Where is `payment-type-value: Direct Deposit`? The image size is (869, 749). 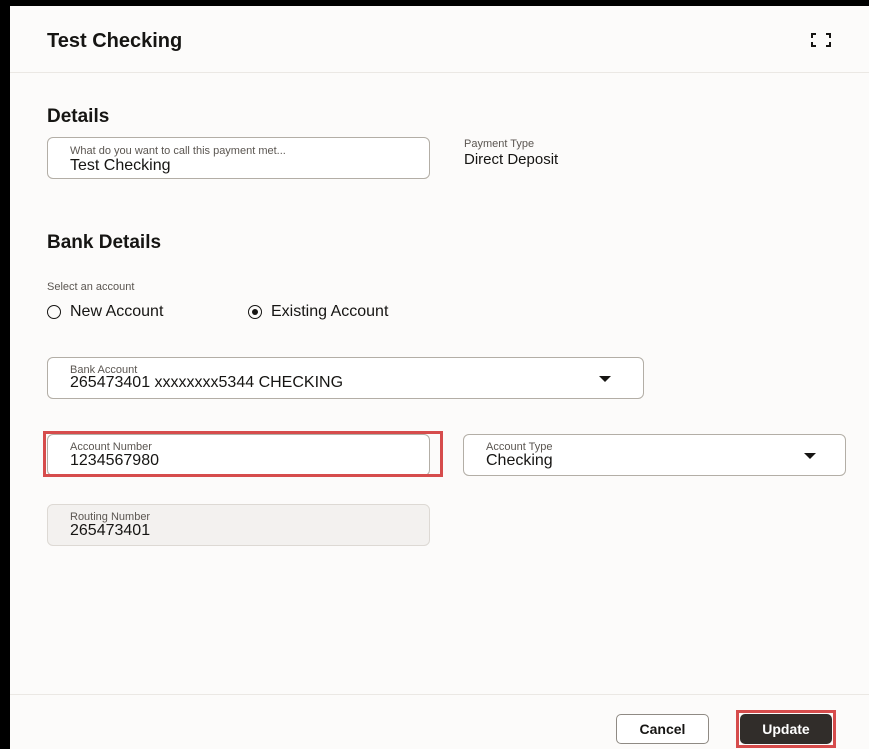
payment-type-value: Direct Deposit is located at coordinates (511, 159).